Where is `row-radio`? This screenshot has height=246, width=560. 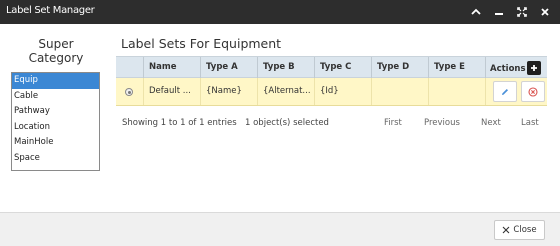
row-radio is located at coordinates (129, 92).